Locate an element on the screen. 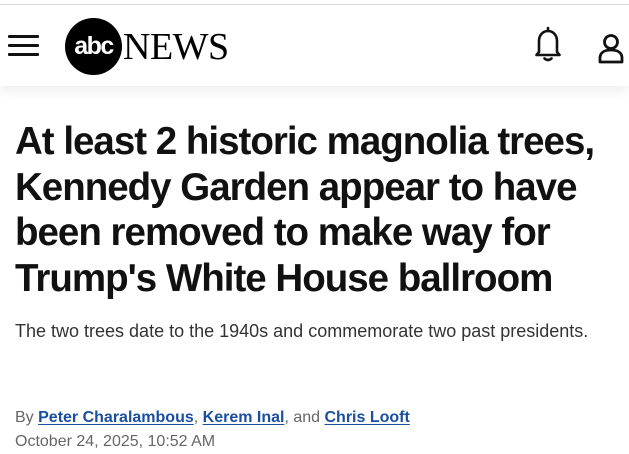  hamburger-menu-icon is located at coordinates (23, 45).